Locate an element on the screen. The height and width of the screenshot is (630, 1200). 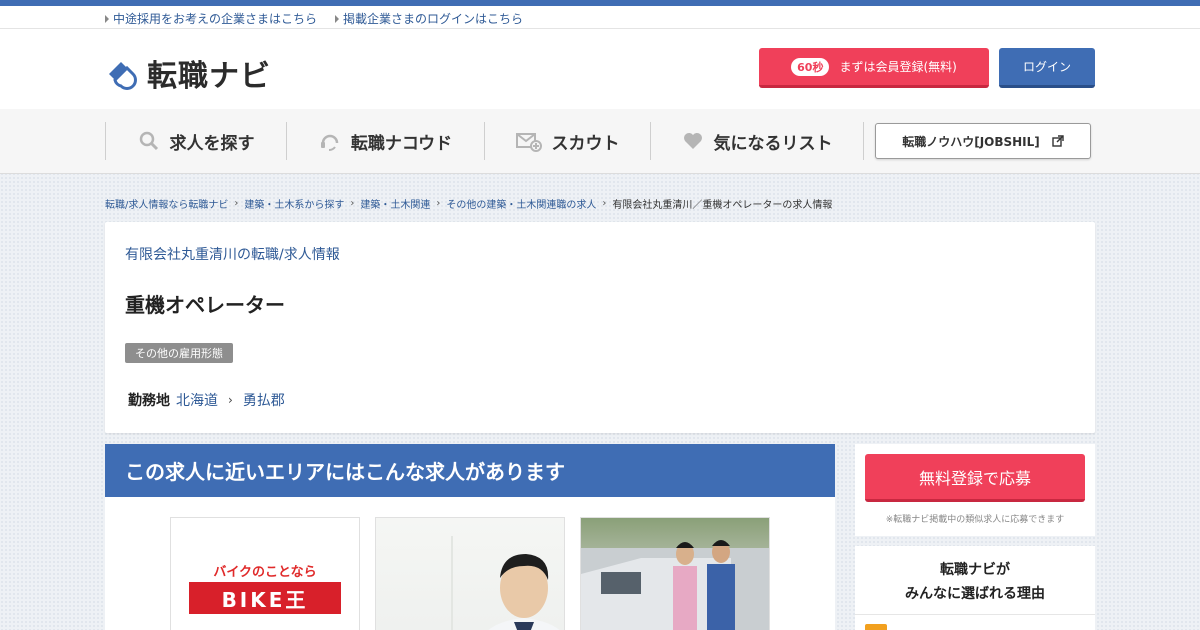
why-choose-title-line2: みんなに選ばれる理由 is located at coordinates (975, 594).